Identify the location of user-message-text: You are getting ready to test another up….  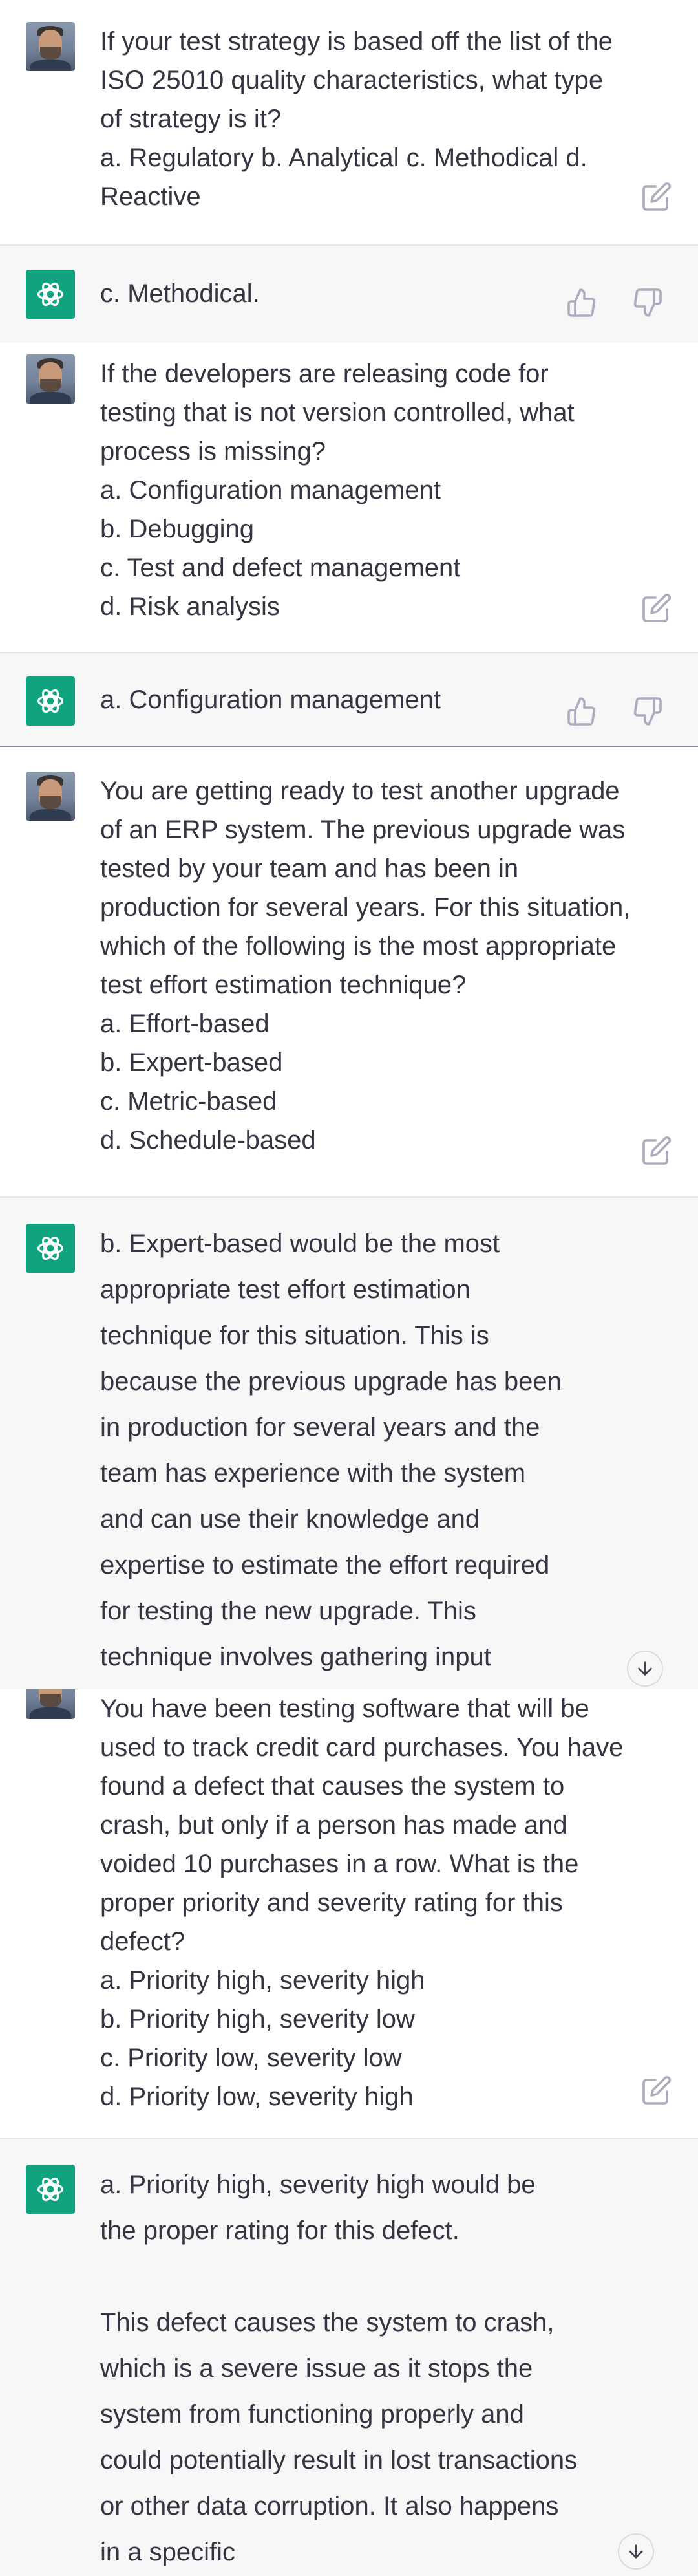
(365, 965).